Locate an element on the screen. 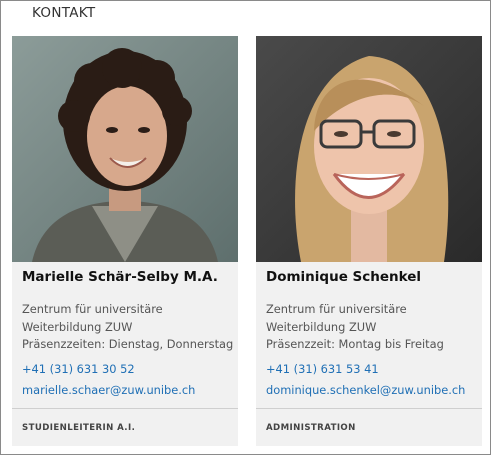 This screenshot has width=491, height=455. contact-role: ADMINISTRATION is located at coordinates (311, 428).